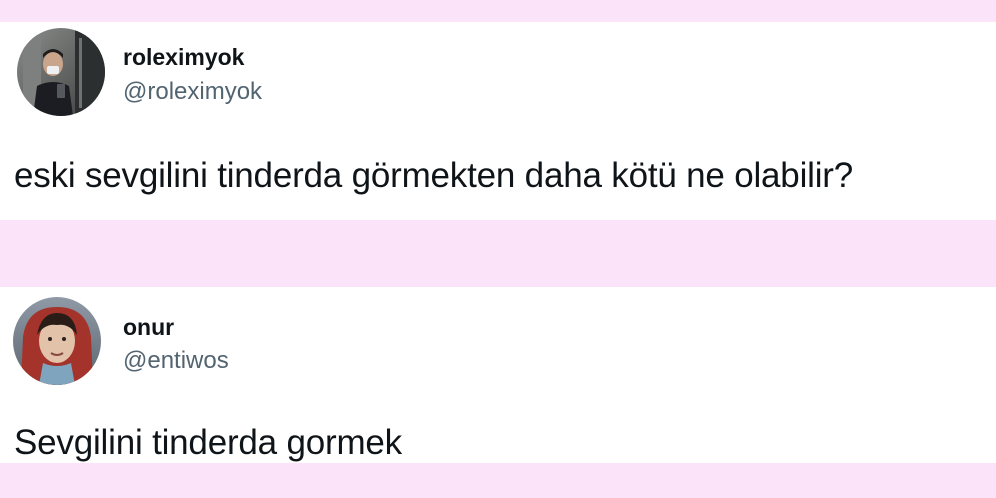 The height and width of the screenshot is (498, 996). What do you see at coordinates (183, 57) in the screenshot?
I see `display-name: roleximyok` at bounding box center [183, 57].